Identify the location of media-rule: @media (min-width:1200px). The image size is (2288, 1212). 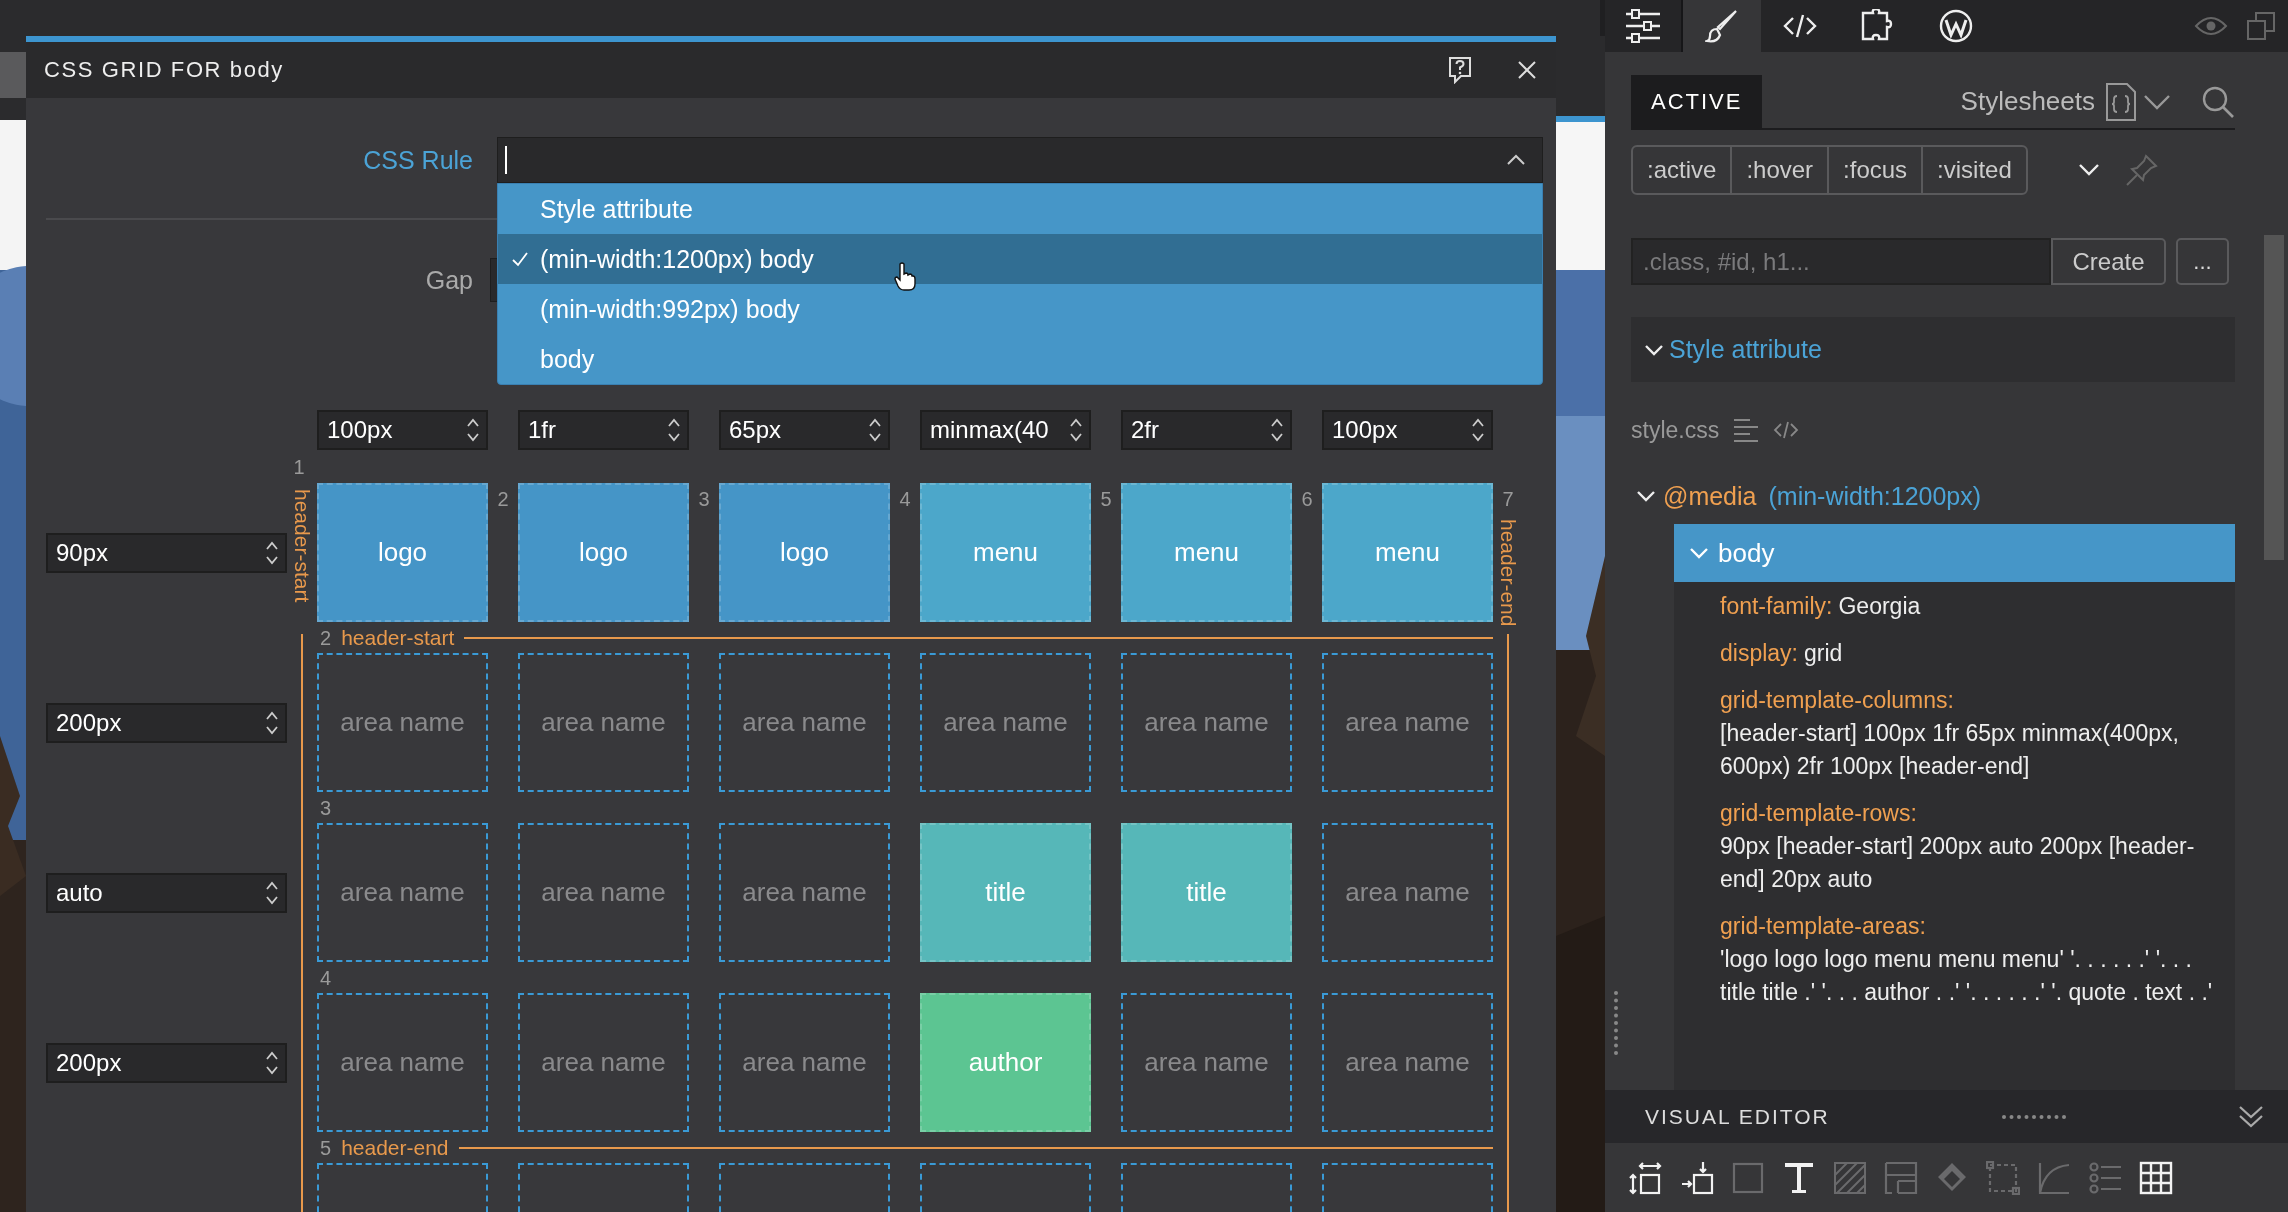
(1806, 496).